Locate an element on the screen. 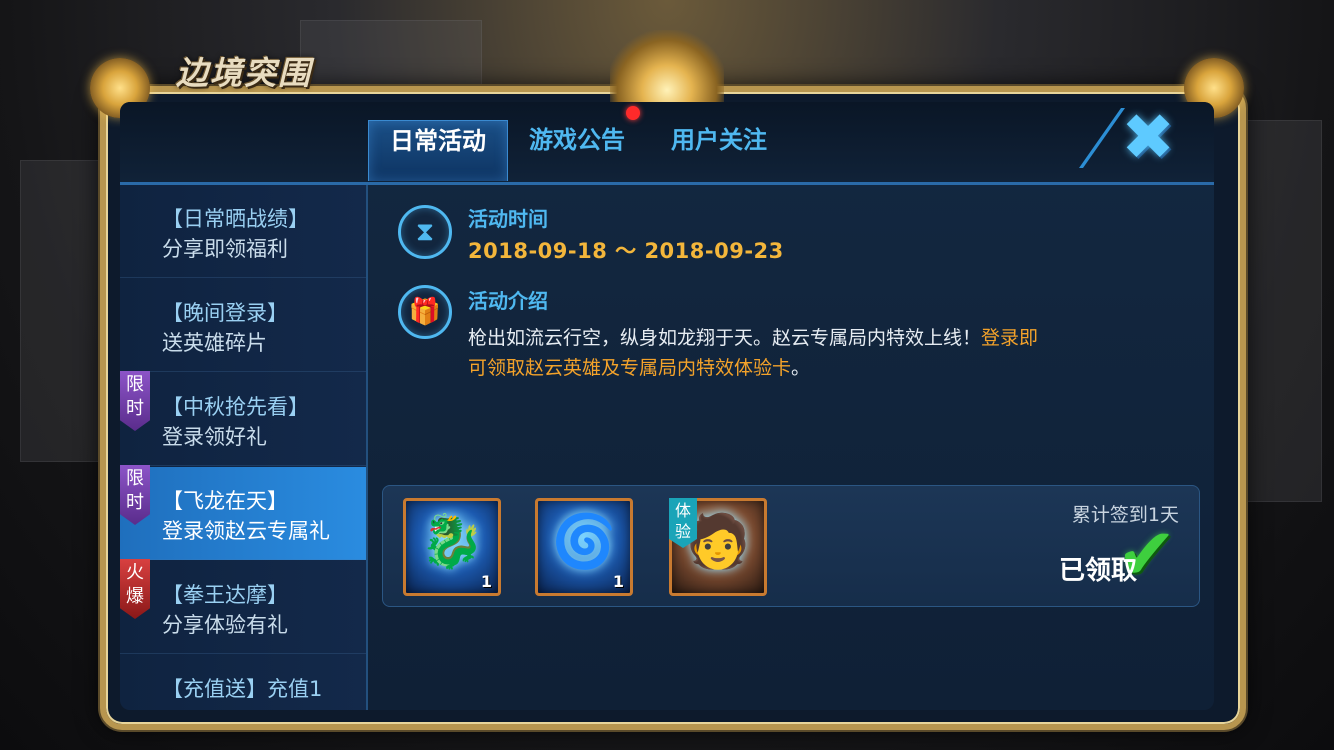 This screenshot has height=750, width=1334. activity-time-title: 活动时间 is located at coordinates (508, 219).